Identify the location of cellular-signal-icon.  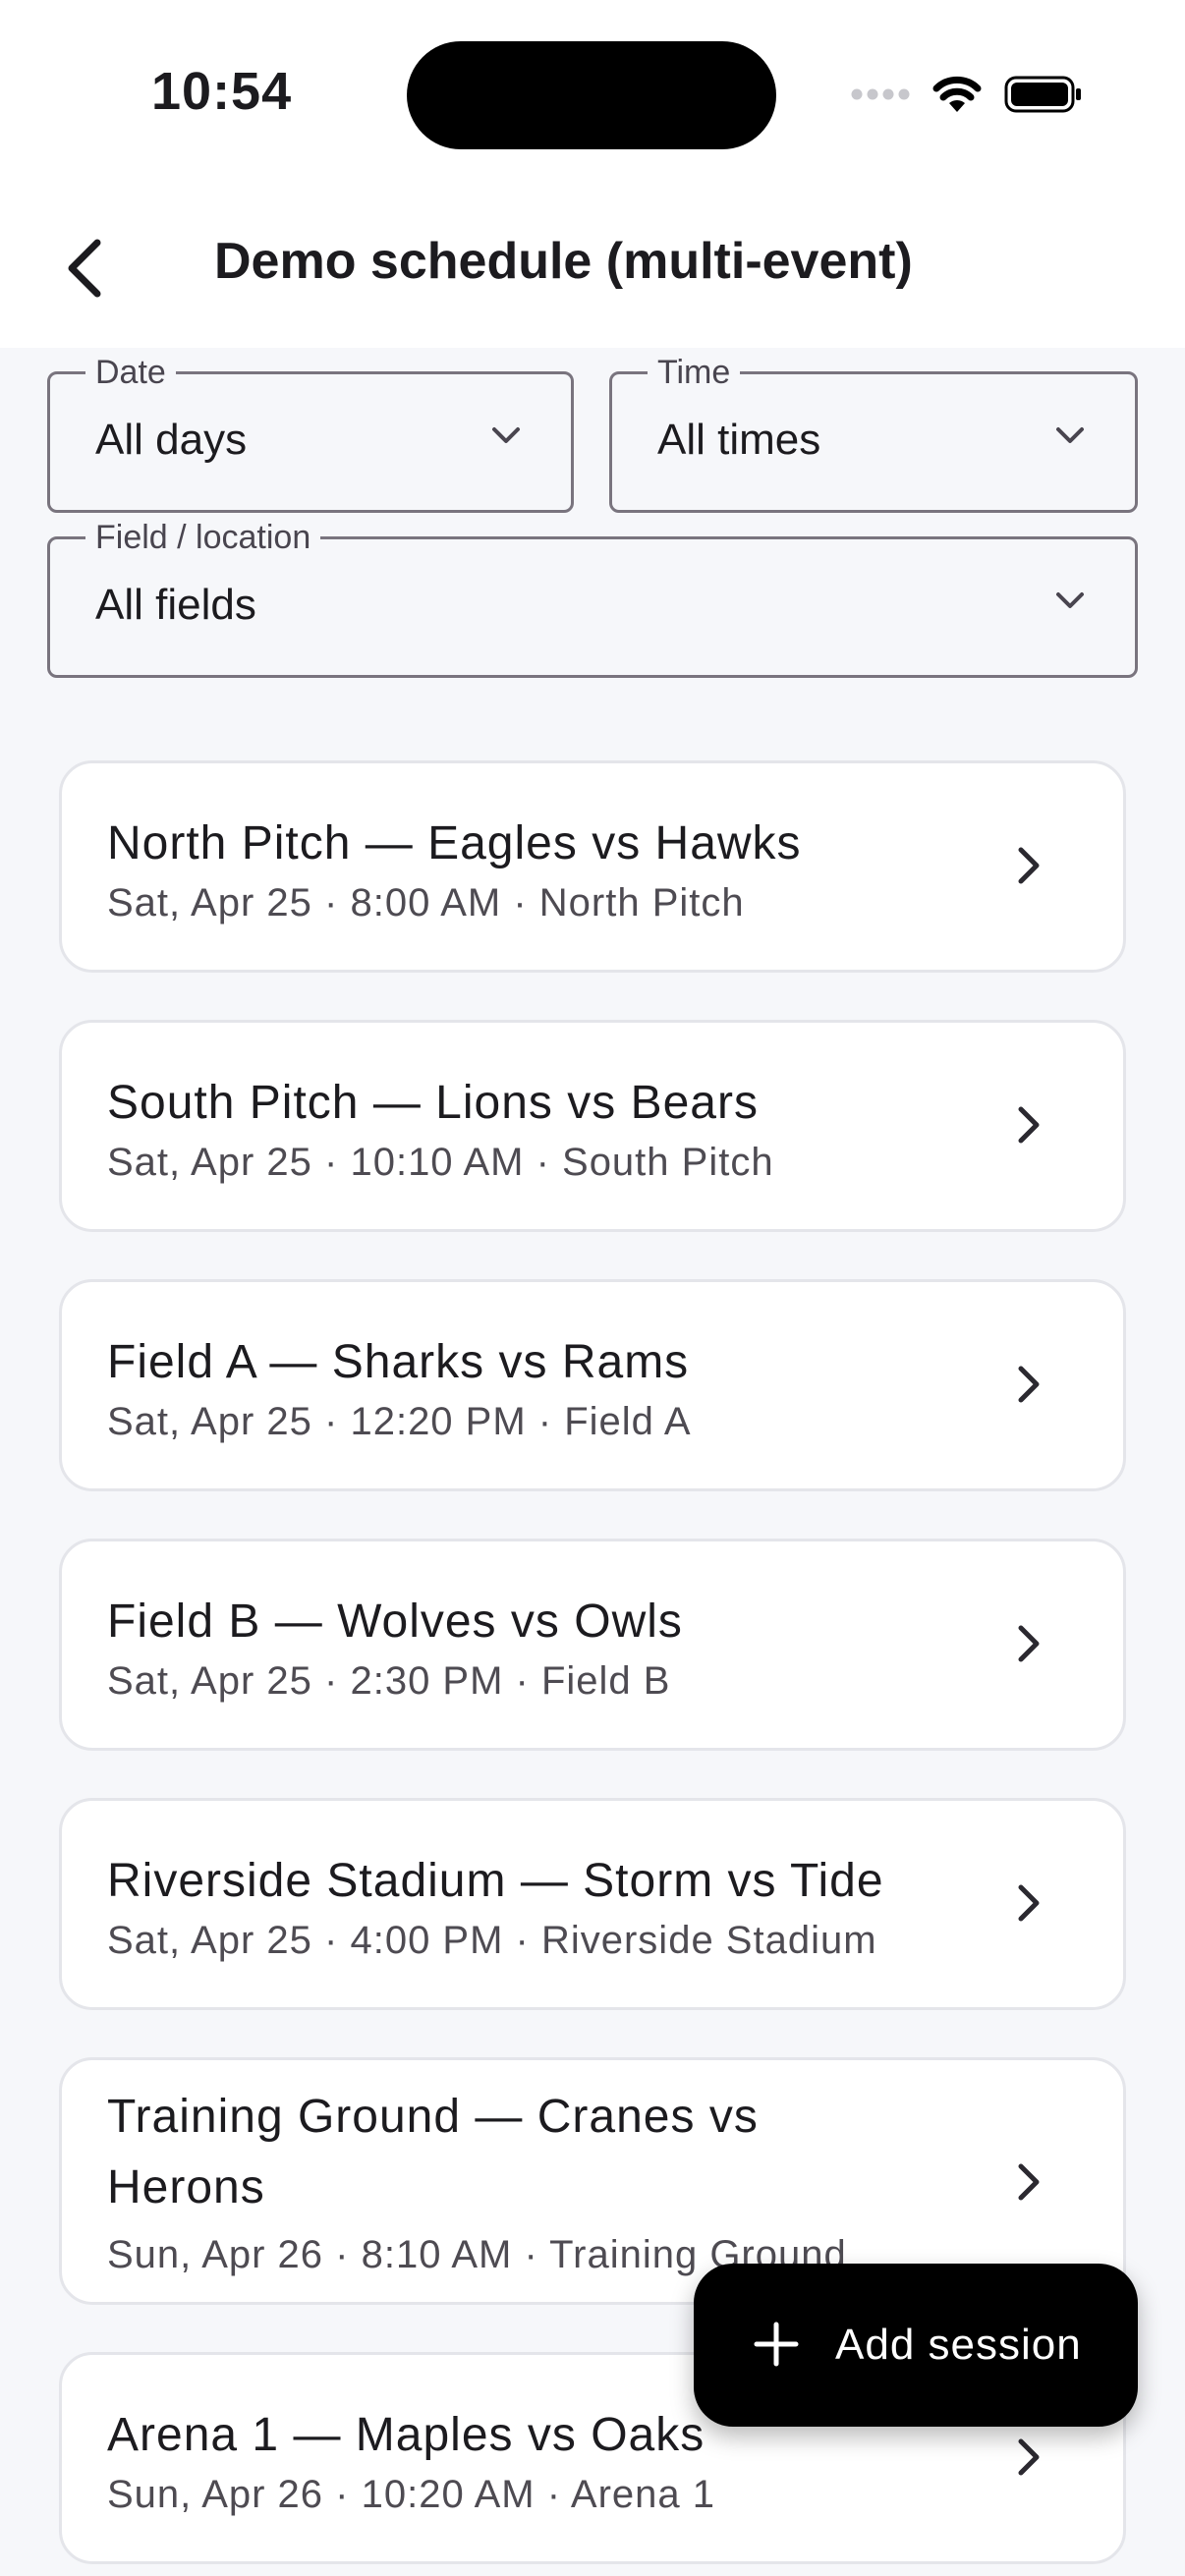
(881, 96).